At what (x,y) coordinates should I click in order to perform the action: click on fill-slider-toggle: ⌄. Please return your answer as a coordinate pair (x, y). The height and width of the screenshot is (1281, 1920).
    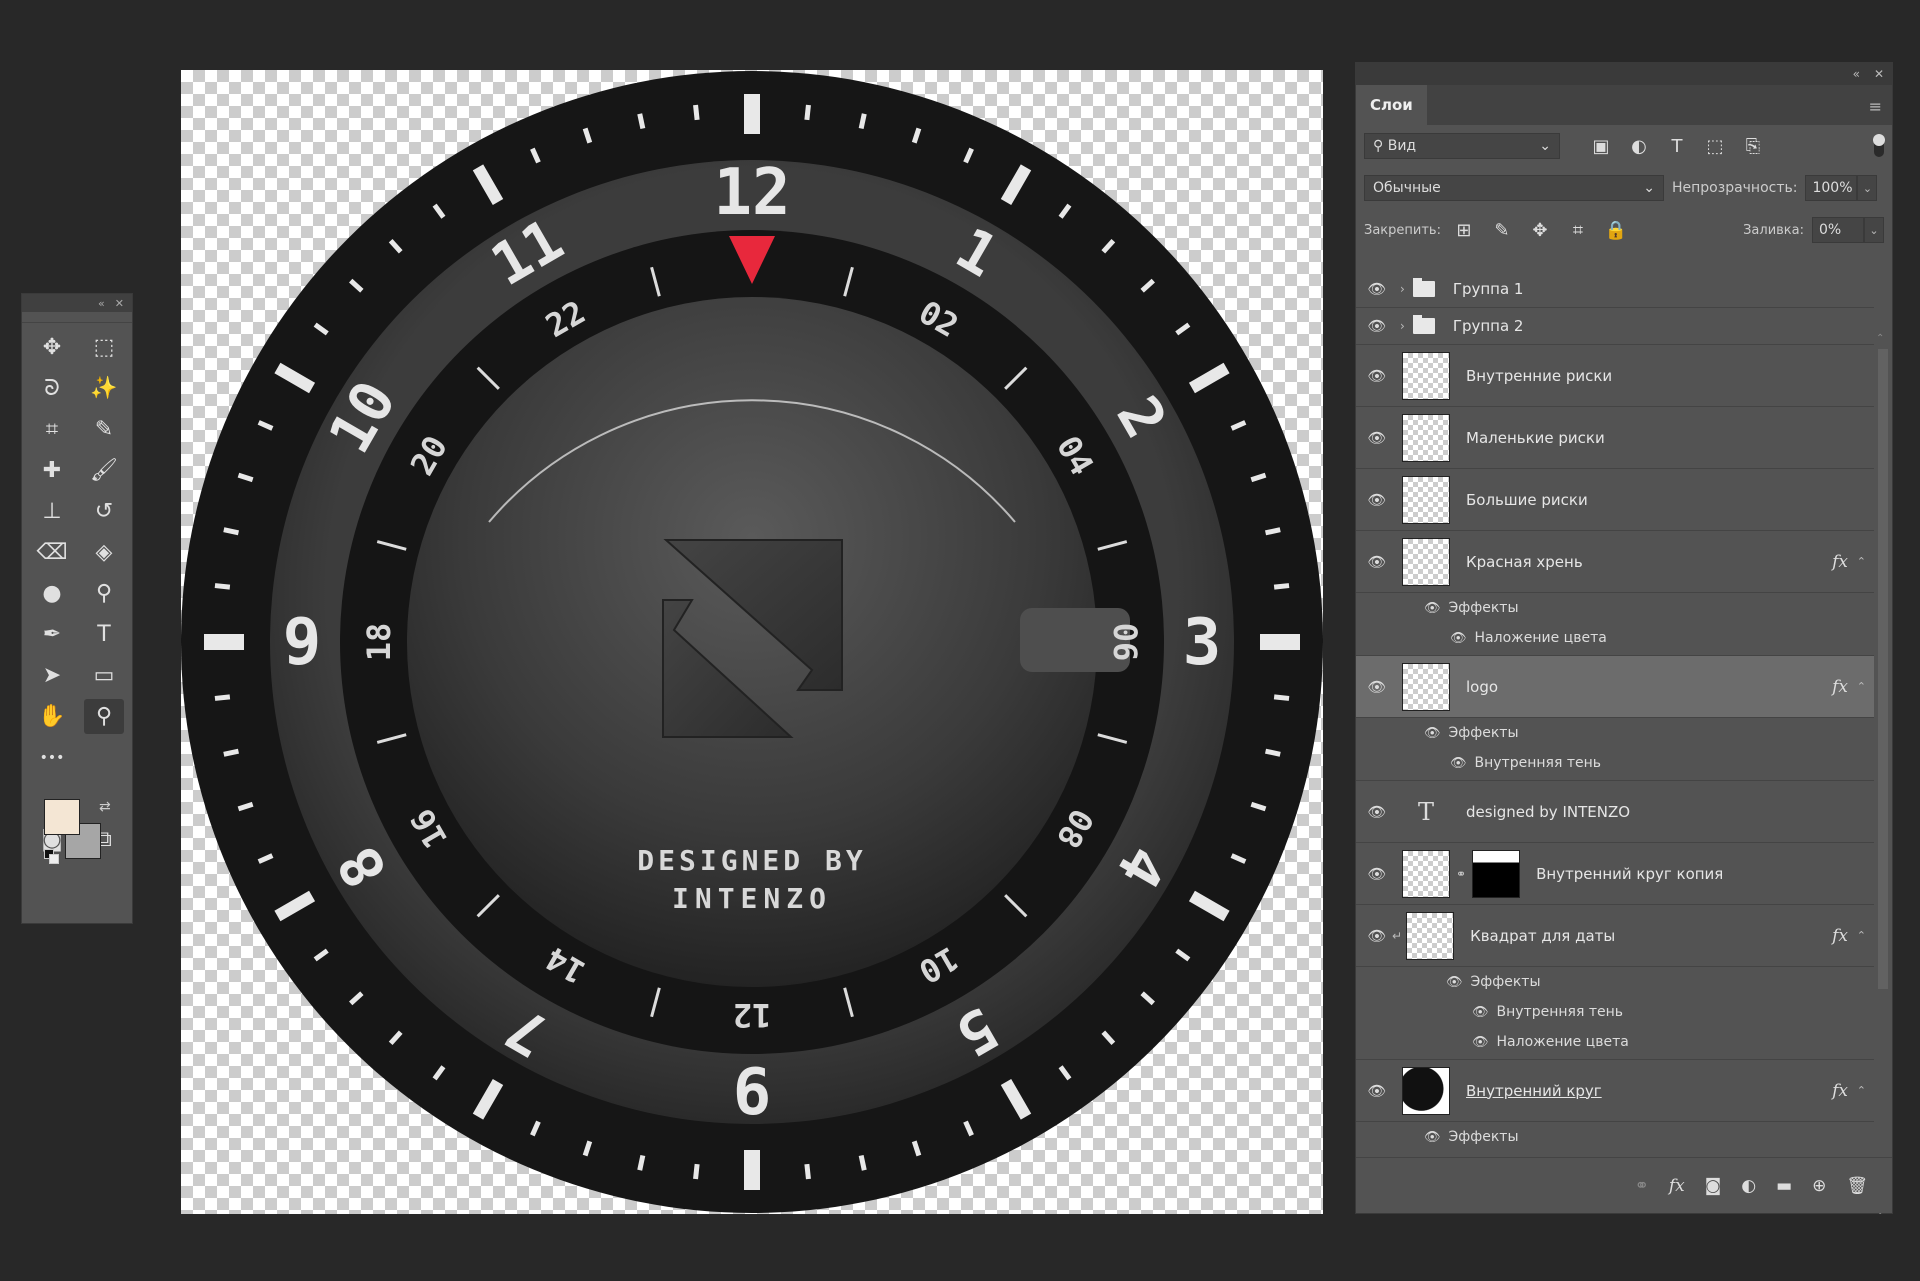
    Looking at the image, I should click on (1874, 230).